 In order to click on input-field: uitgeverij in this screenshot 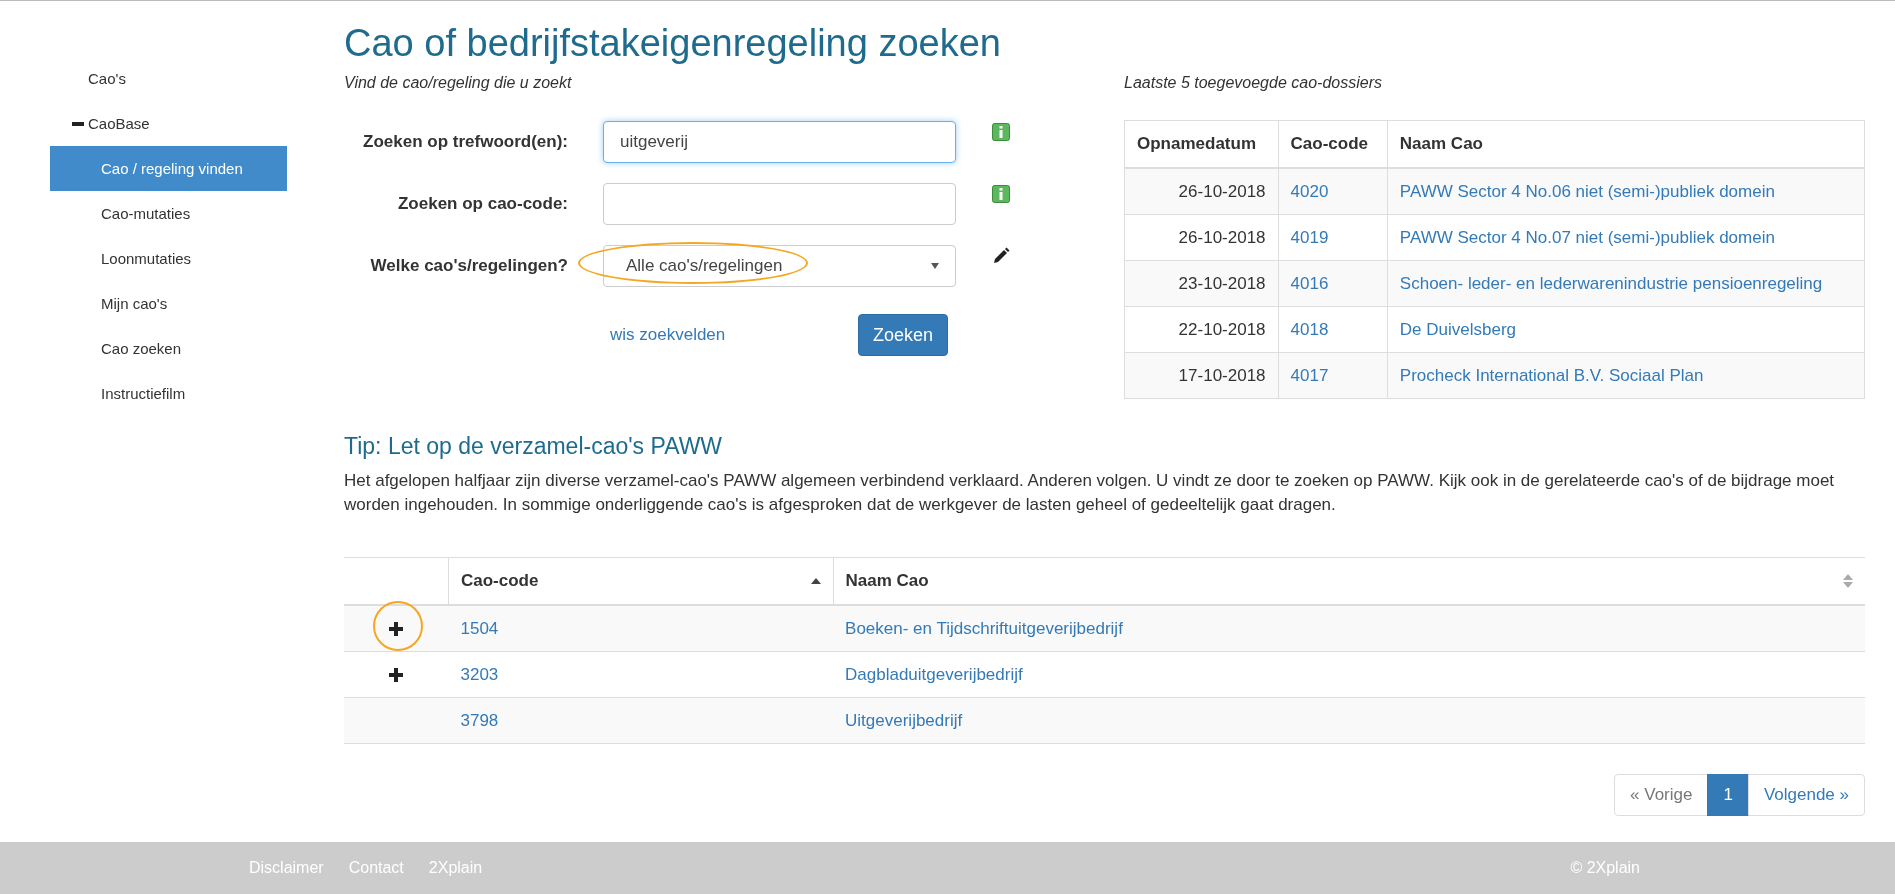, I will do `click(779, 142)`.